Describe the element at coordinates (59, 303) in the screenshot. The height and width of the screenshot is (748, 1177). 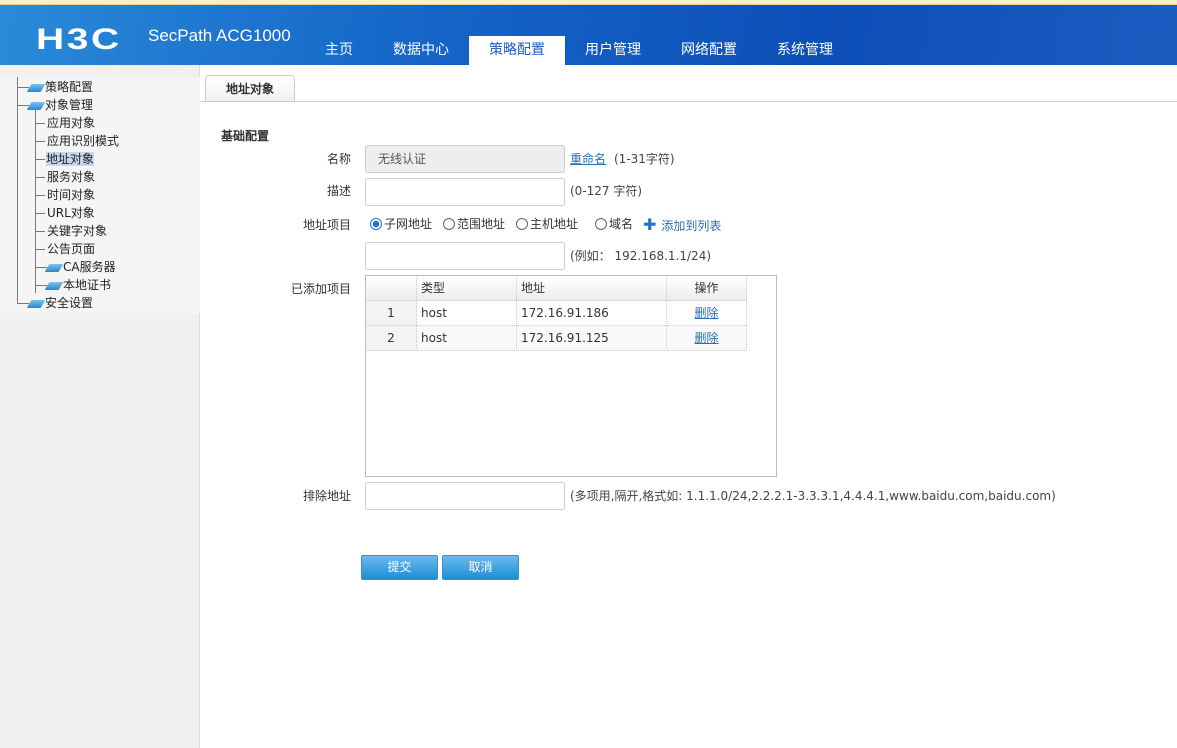
I see `tree-item-security-settings: 安全设置` at that location.